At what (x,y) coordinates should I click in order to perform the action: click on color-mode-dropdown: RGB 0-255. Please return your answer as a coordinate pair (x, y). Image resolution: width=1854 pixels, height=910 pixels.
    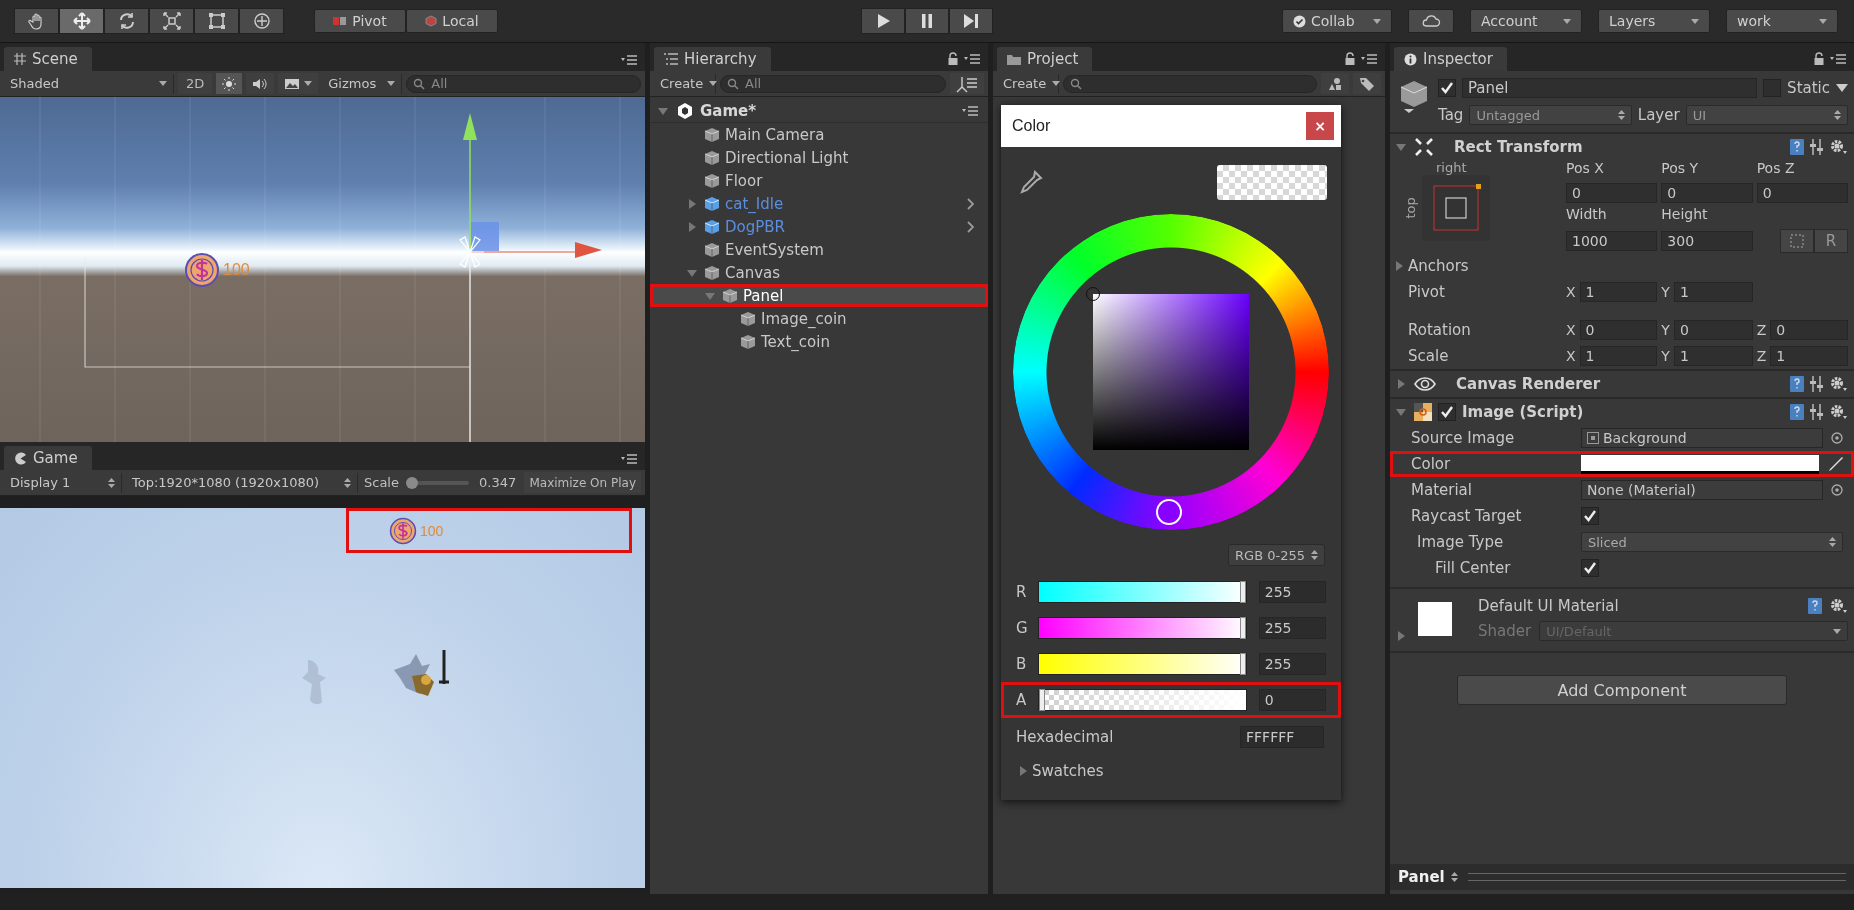
    Looking at the image, I should click on (1276, 555).